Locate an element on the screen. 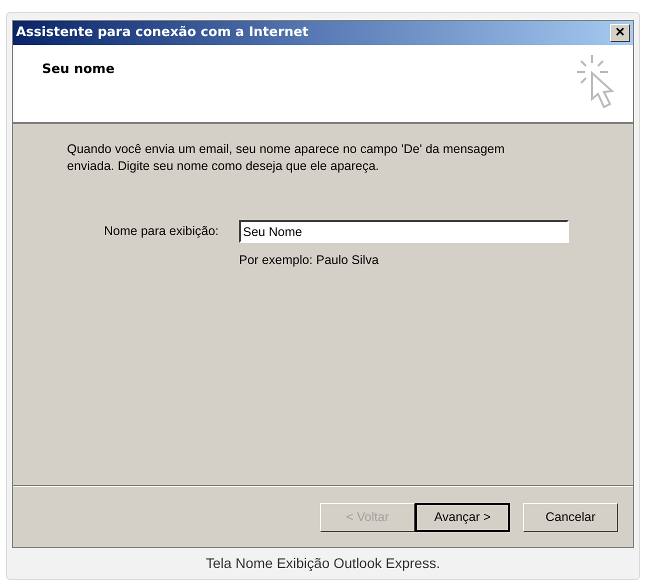  wizard-button: Avançar > is located at coordinates (462, 517).